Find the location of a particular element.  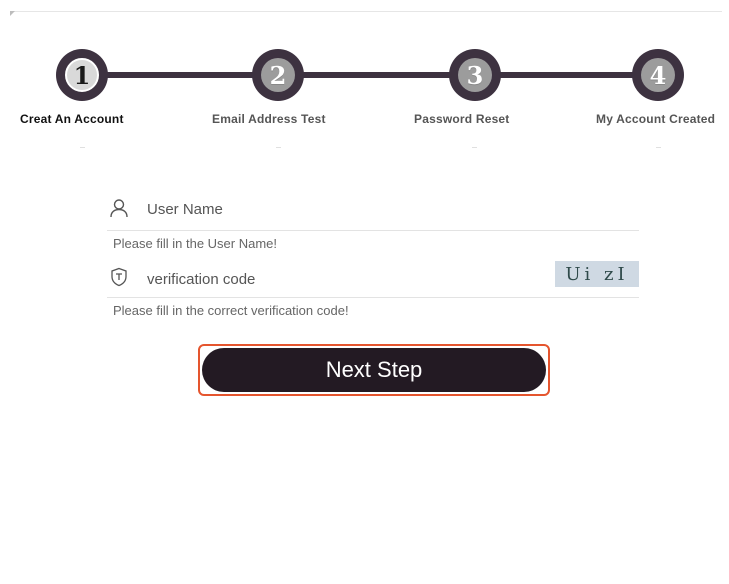

step-2-label: Email Address Test is located at coordinates (269, 119).